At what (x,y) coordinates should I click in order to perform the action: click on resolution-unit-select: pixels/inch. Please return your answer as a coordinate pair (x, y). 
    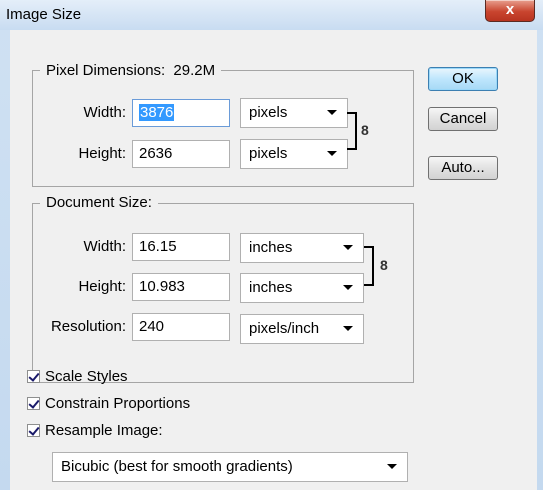
    Looking at the image, I should click on (302, 329).